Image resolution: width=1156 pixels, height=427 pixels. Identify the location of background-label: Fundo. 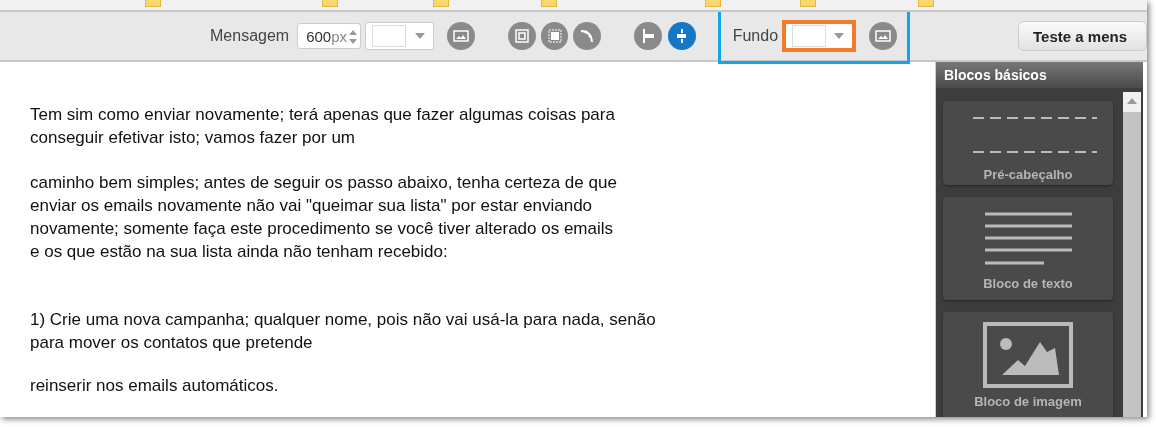
(755, 36).